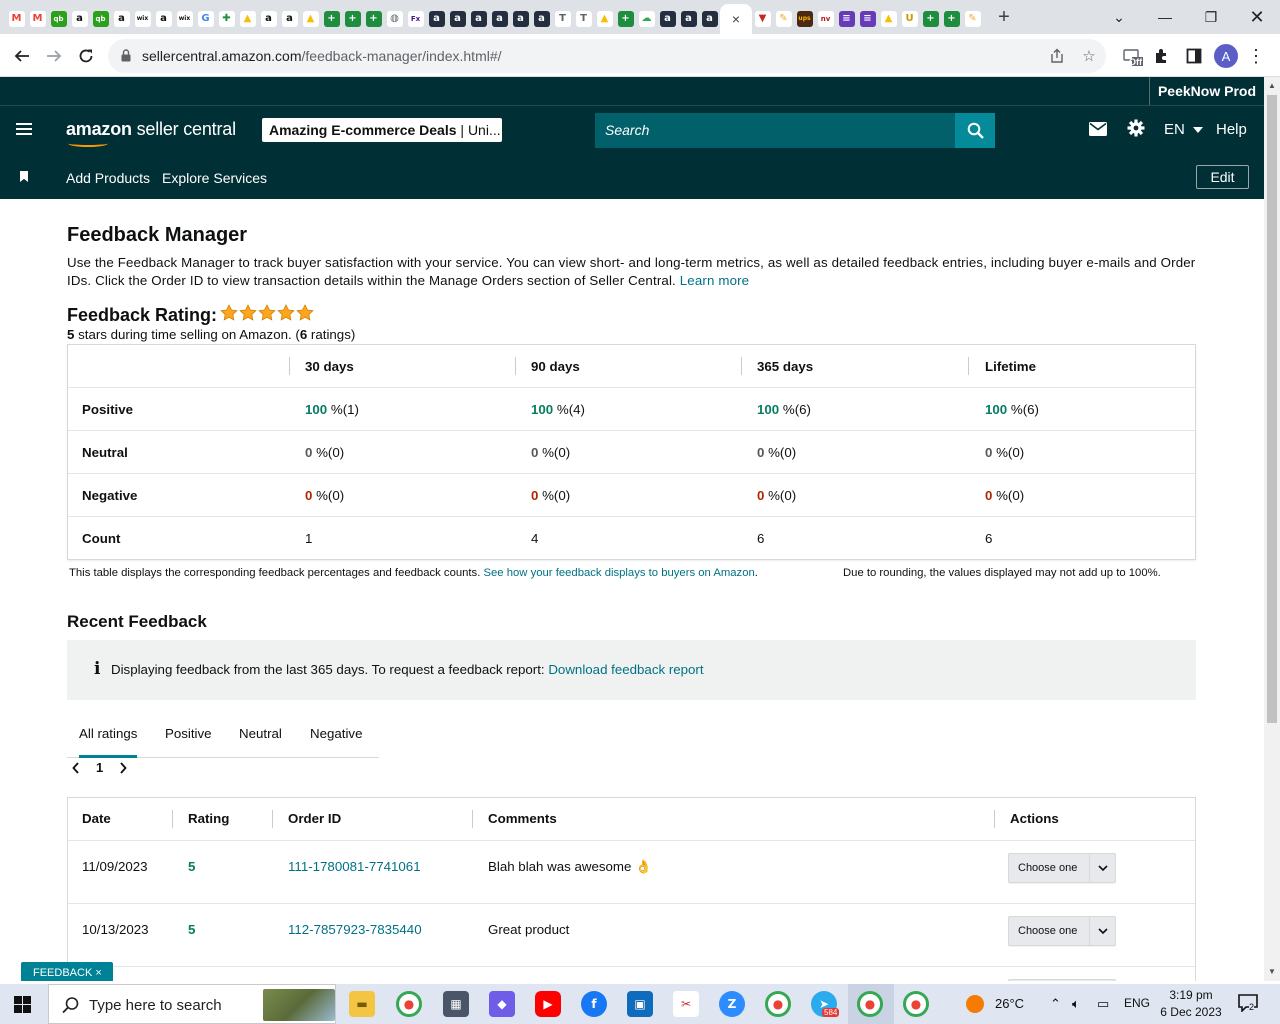 This screenshot has width=1280, height=1024. Describe the element at coordinates (732, 1004) in the screenshot. I see `zoom-icon: Z` at that location.